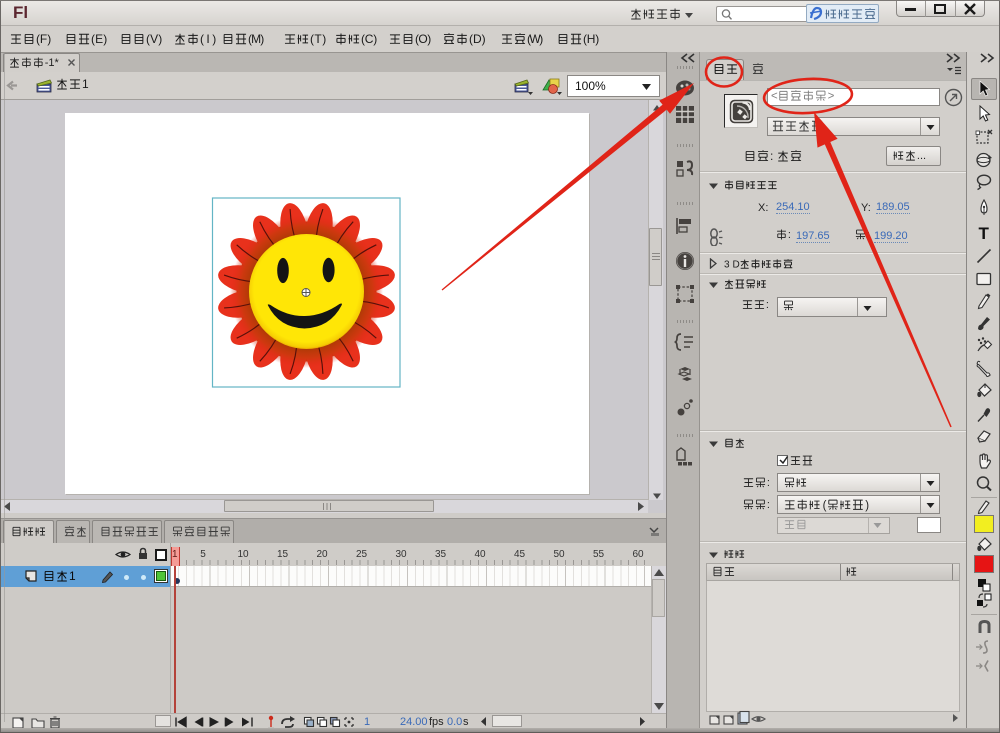  I want to click on svg-text: (M), so click(256, 39).